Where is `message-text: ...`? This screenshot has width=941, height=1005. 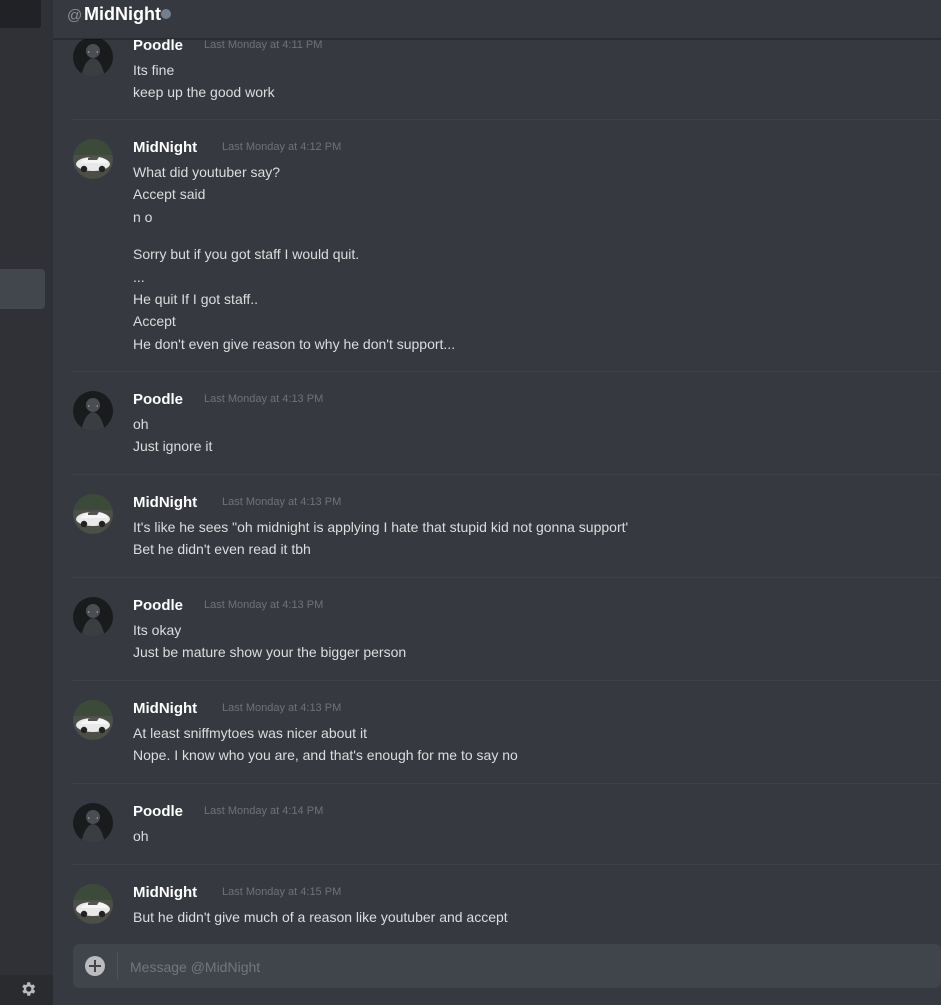
message-text: ... is located at coordinates (139, 276).